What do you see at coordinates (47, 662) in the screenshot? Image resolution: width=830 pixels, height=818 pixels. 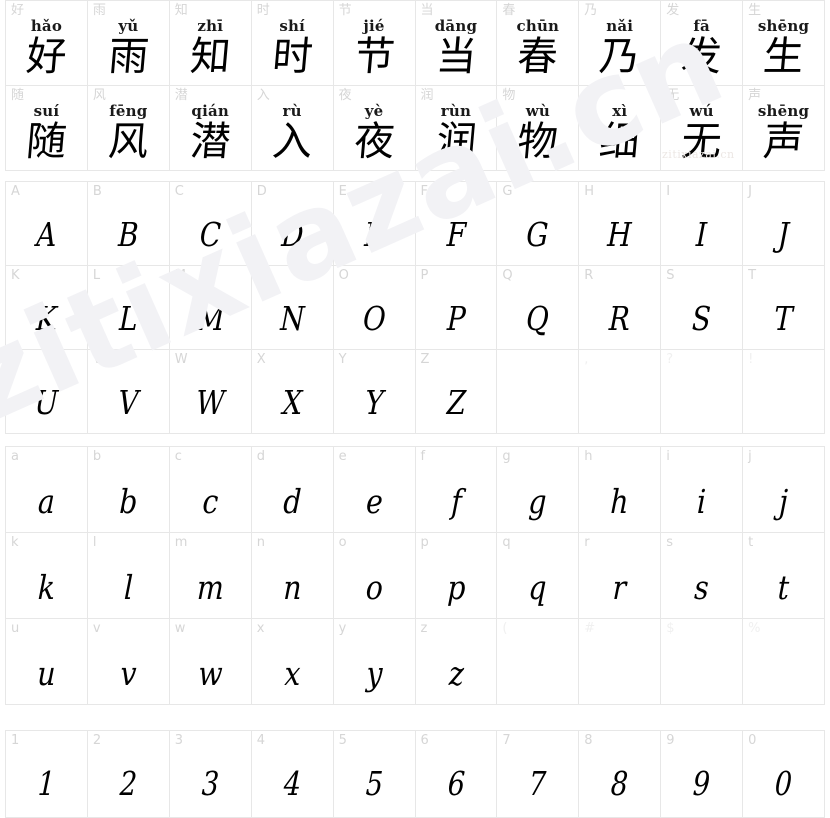 I see `lowercase-cell: uu` at bounding box center [47, 662].